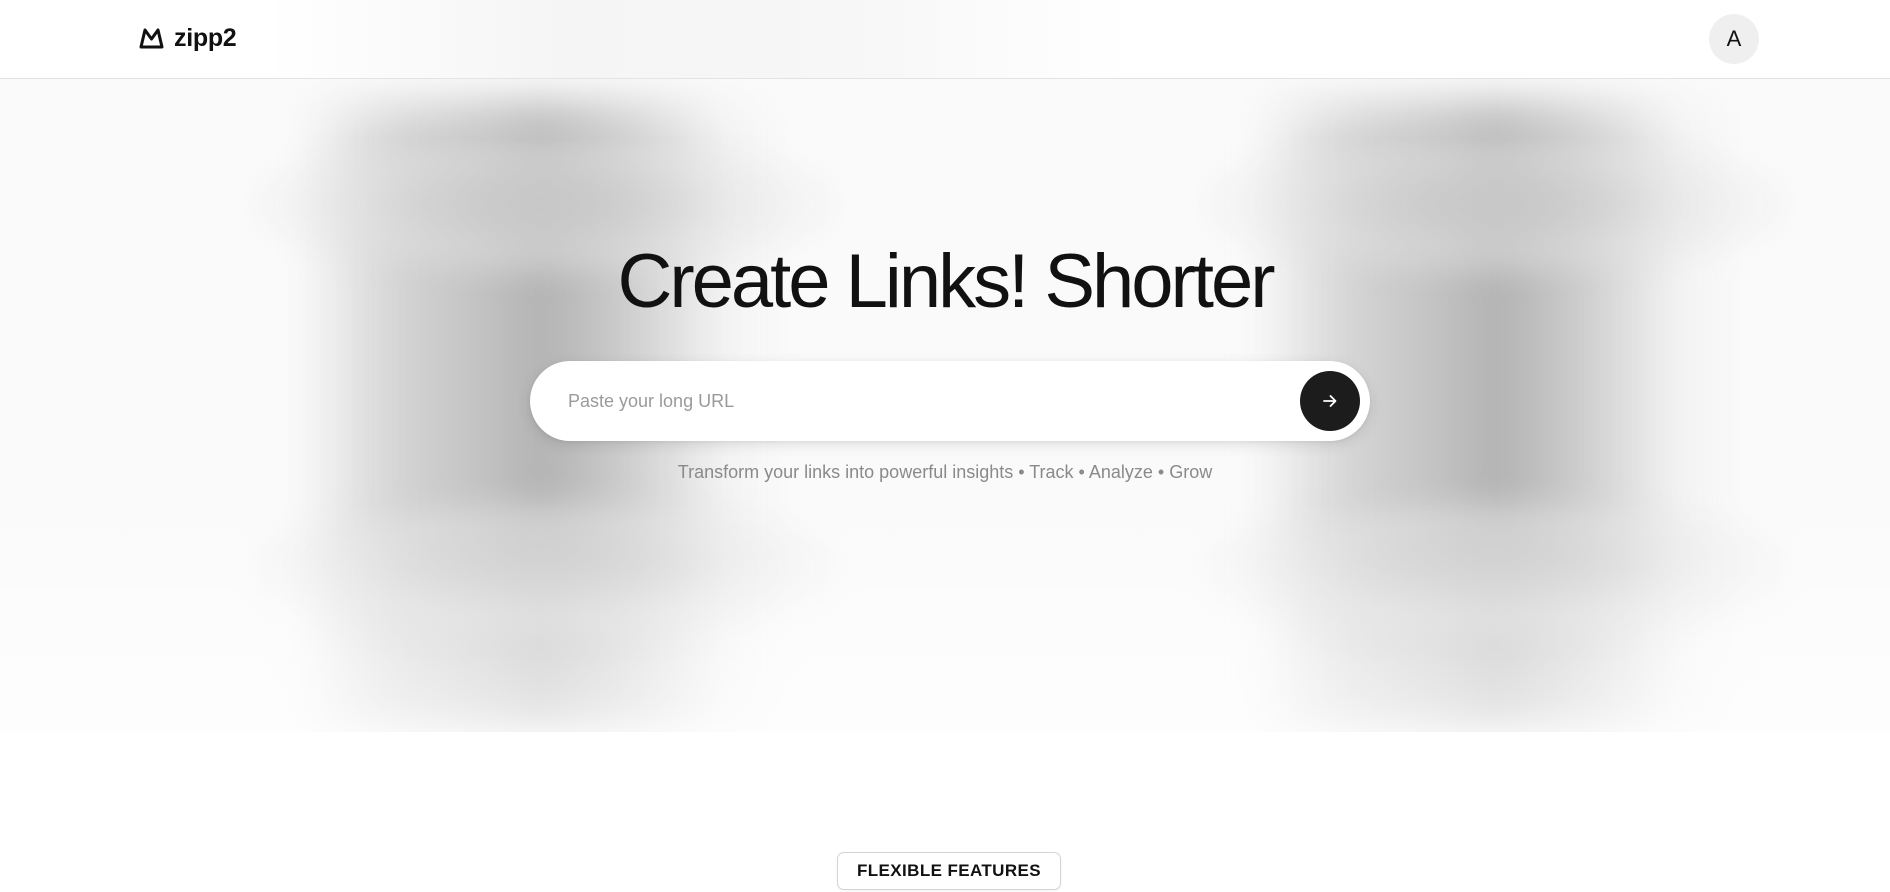 Image resolution: width=1890 pixels, height=892 pixels. I want to click on features-section-badge: FLEXIBLE FEATURES, so click(949, 871).